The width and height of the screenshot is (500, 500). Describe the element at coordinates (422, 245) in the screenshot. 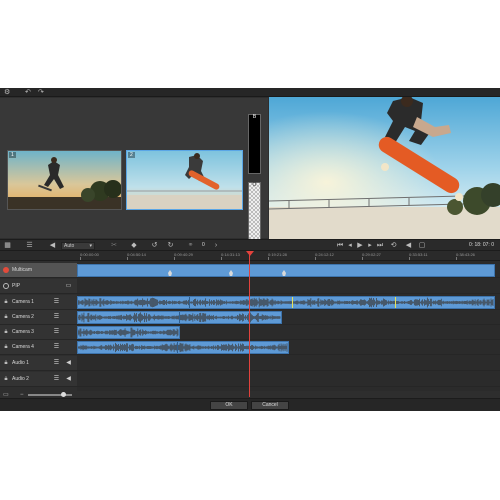

I see `fullscreen-icon: ▢` at that location.